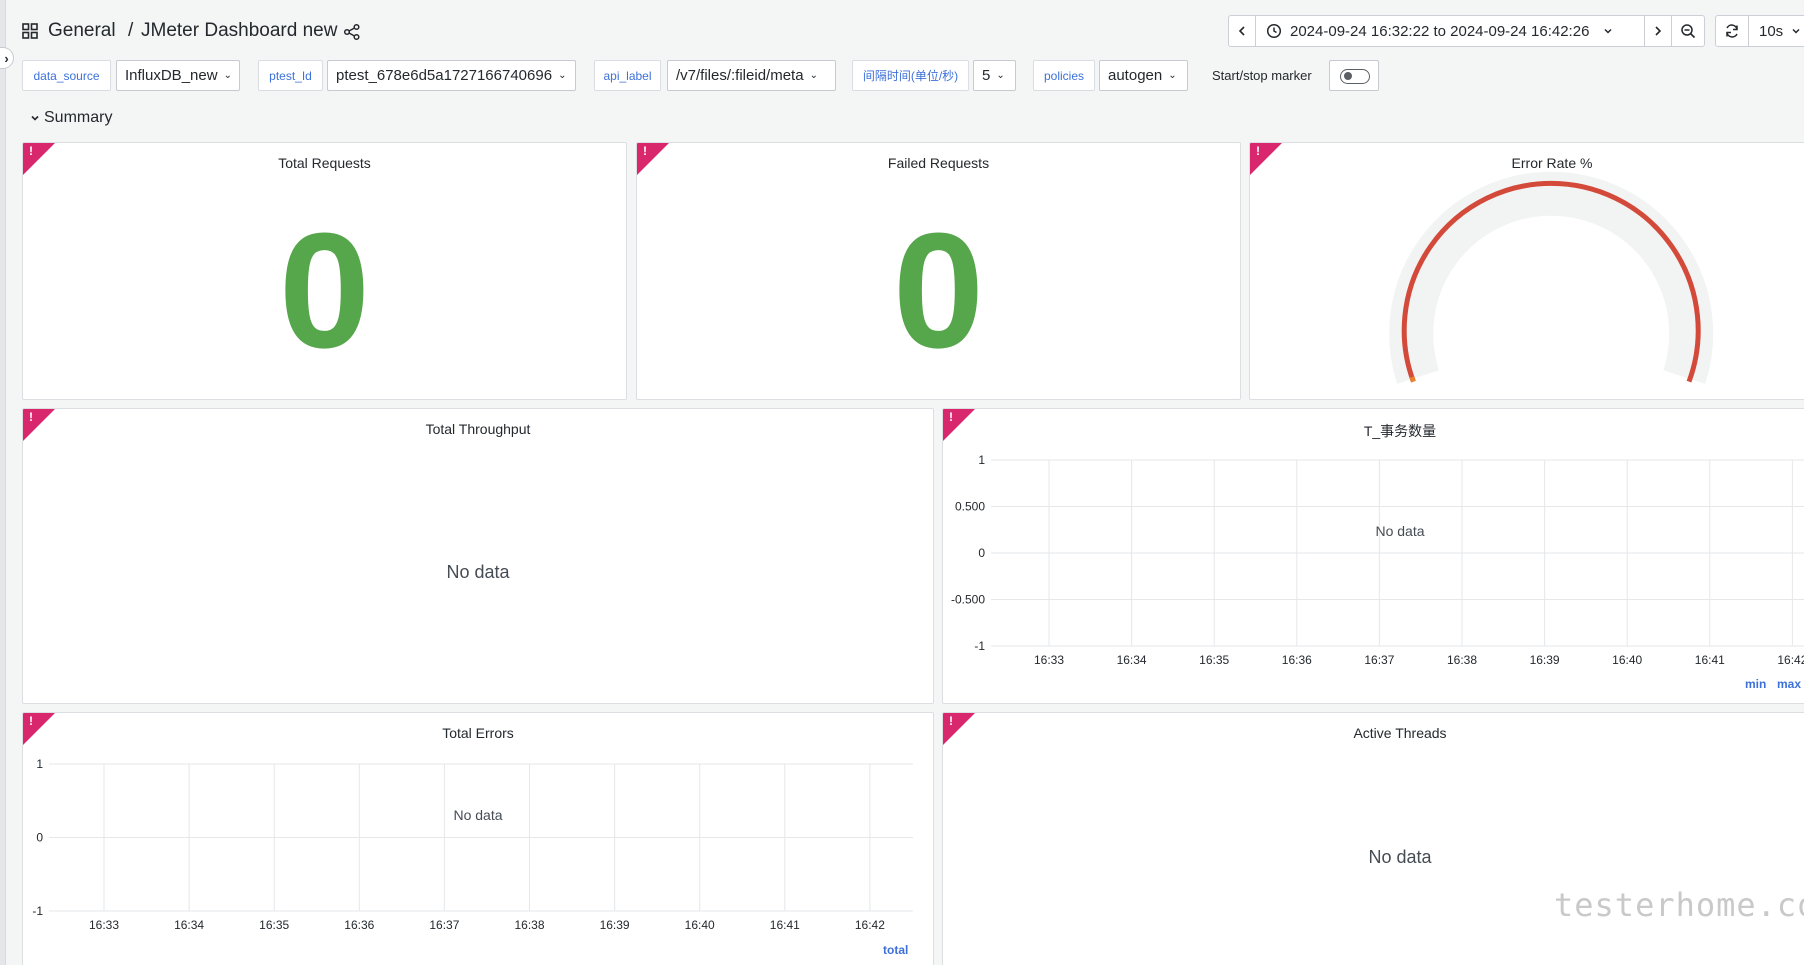  I want to click on variable-value-interval: 5, so click(986, 75).